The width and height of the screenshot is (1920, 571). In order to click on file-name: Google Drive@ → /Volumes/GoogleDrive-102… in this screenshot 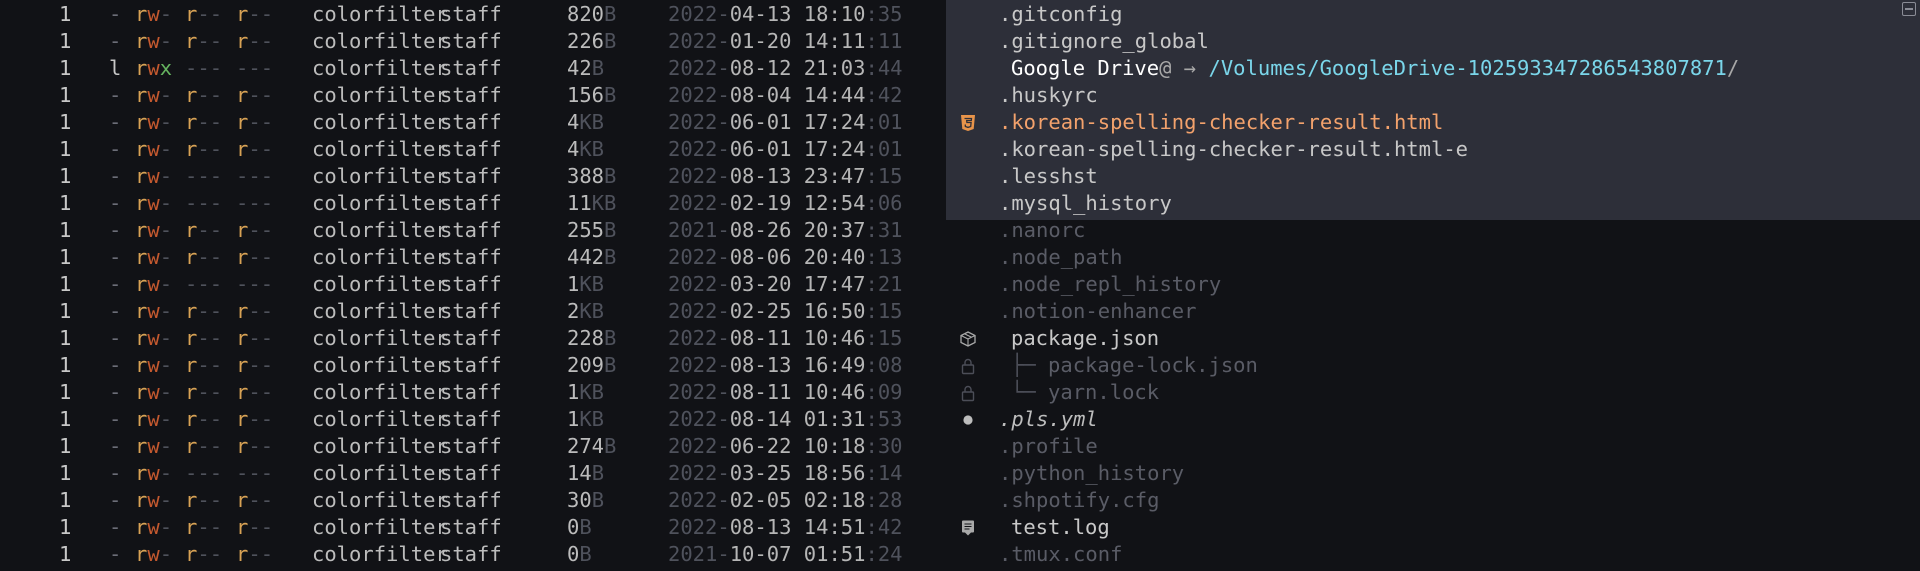, I will do `click(1375, 68)`.